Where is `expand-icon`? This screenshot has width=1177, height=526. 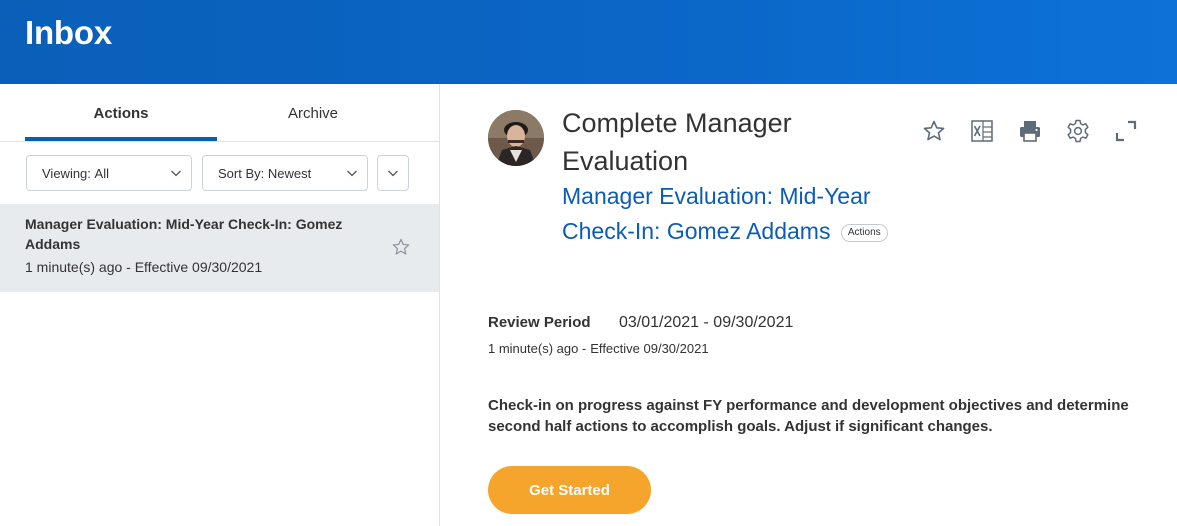
expand-icon is located at coordinates (1126, 131).